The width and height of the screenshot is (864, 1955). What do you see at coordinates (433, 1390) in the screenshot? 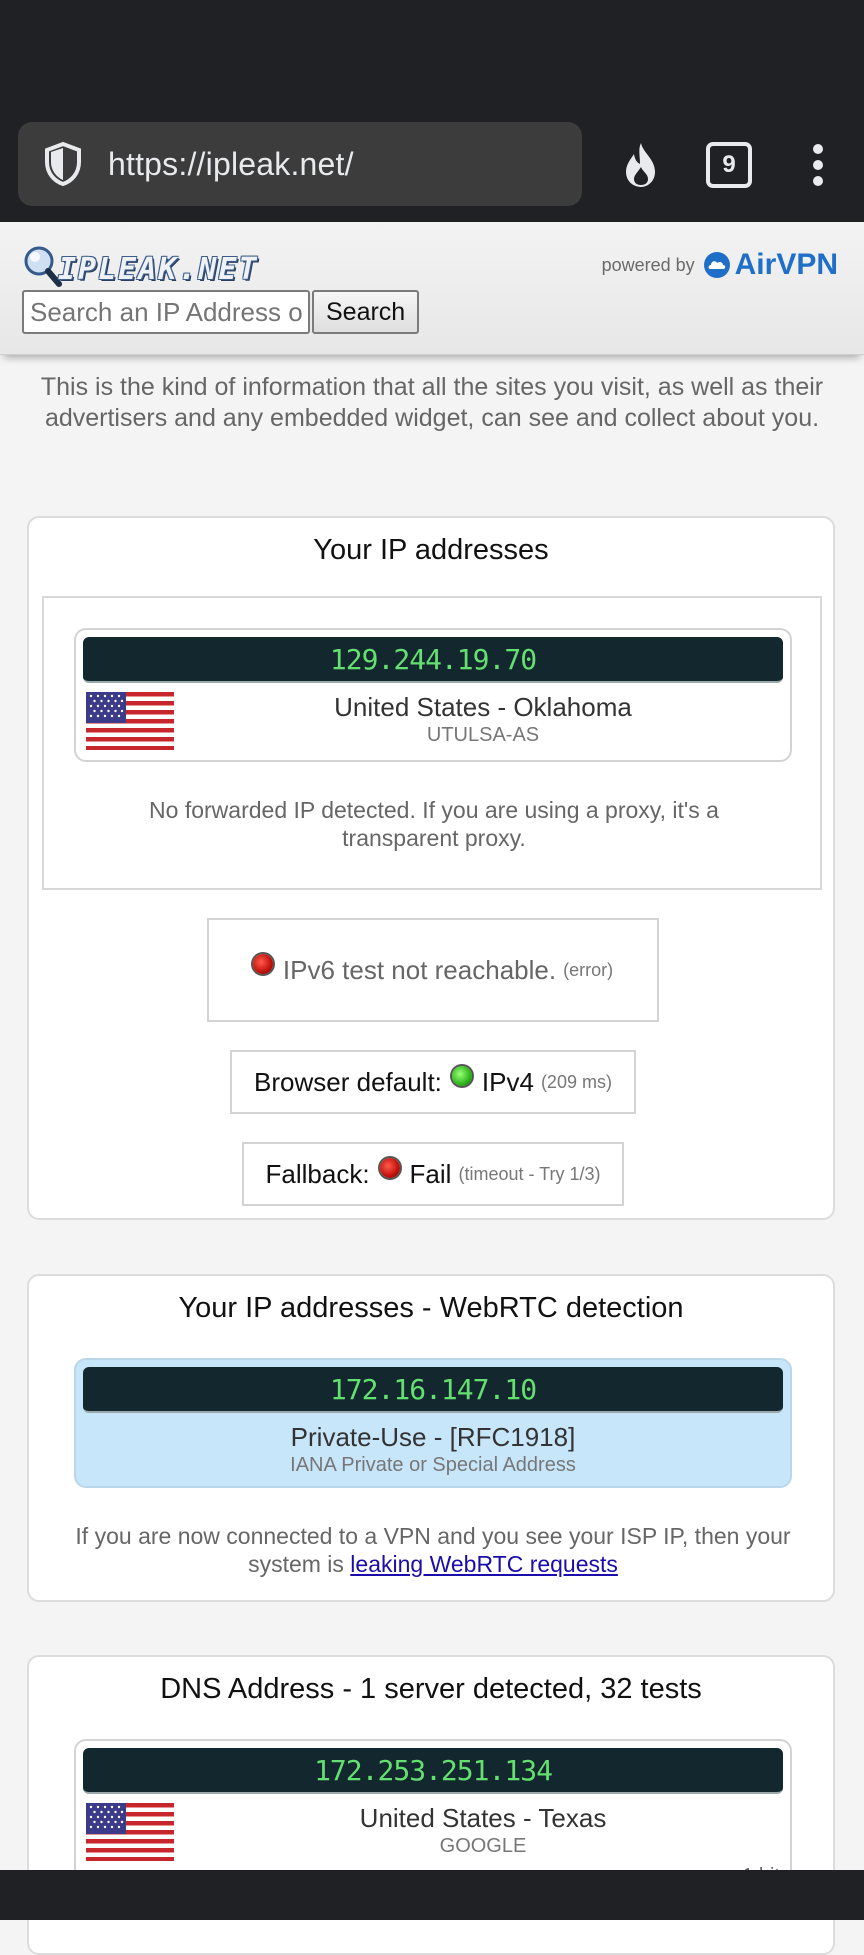
I see `webrtc-ip-display: 172.16.147.10` at bounding box center [433, 1390].